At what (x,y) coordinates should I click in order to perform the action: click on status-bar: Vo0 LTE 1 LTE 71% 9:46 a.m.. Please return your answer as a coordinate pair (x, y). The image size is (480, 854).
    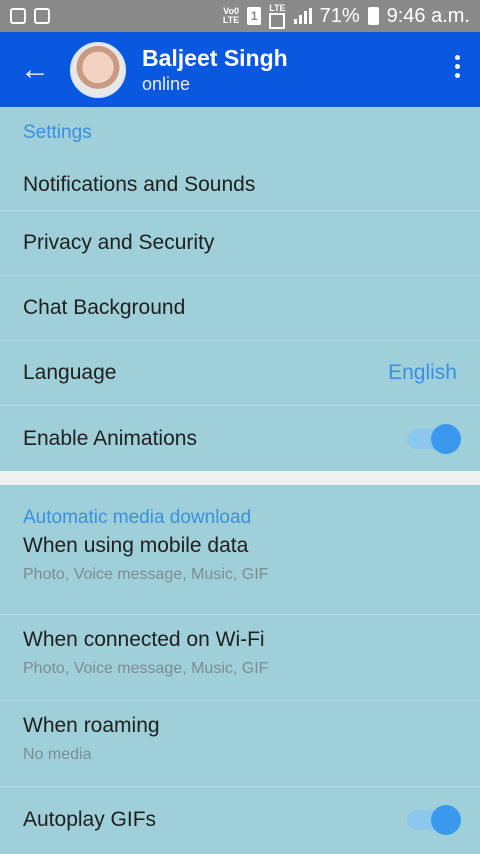
    Looking at the image, I should click on (240, 16).